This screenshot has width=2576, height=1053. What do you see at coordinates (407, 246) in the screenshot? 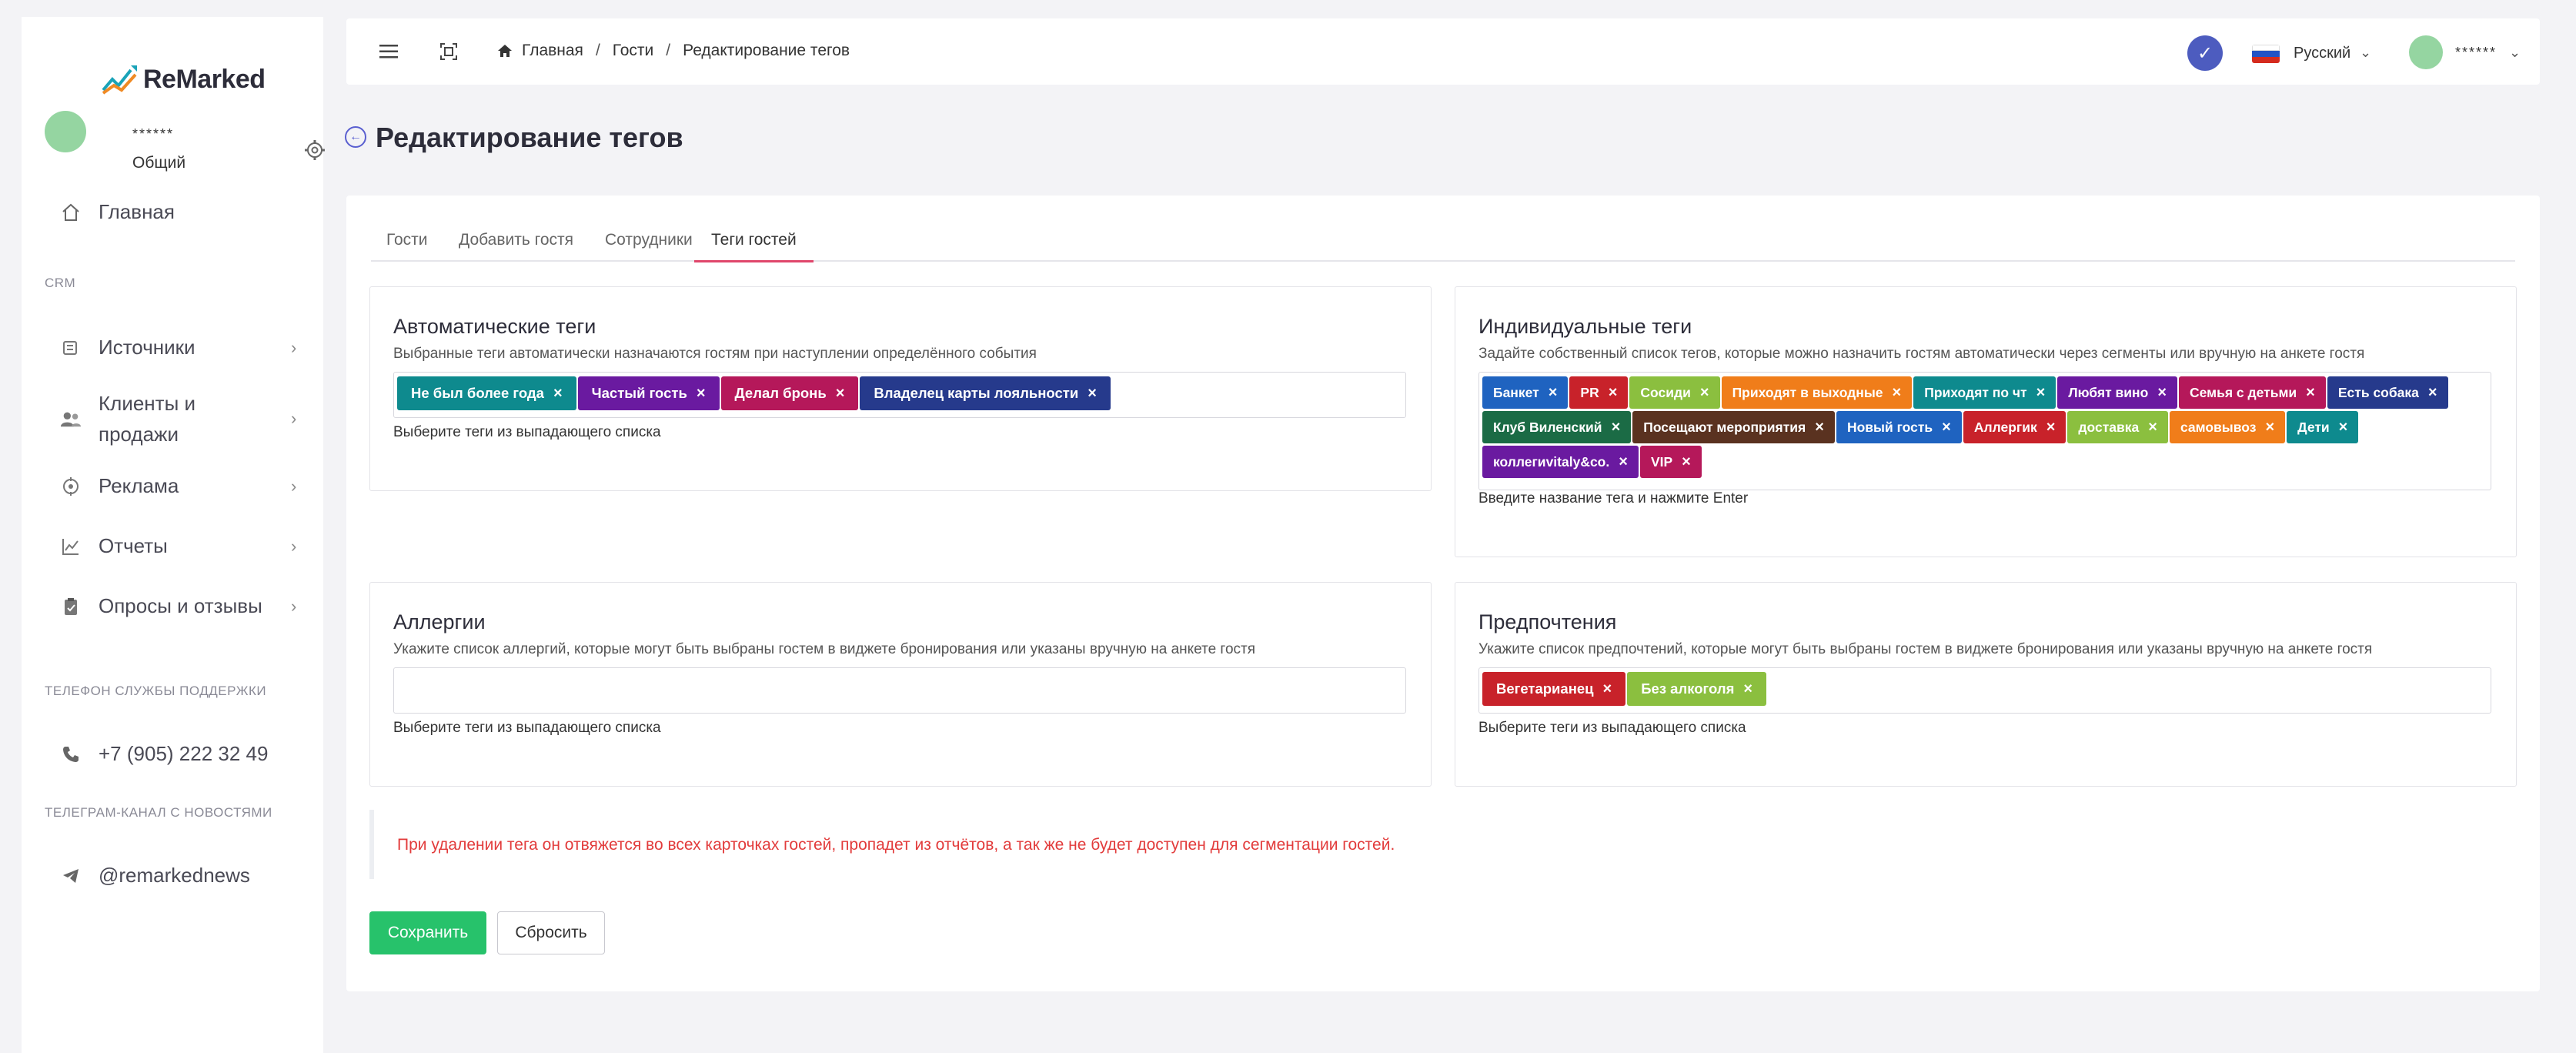
I see `tab-guests: Гости` at bounding box center [407, 246].